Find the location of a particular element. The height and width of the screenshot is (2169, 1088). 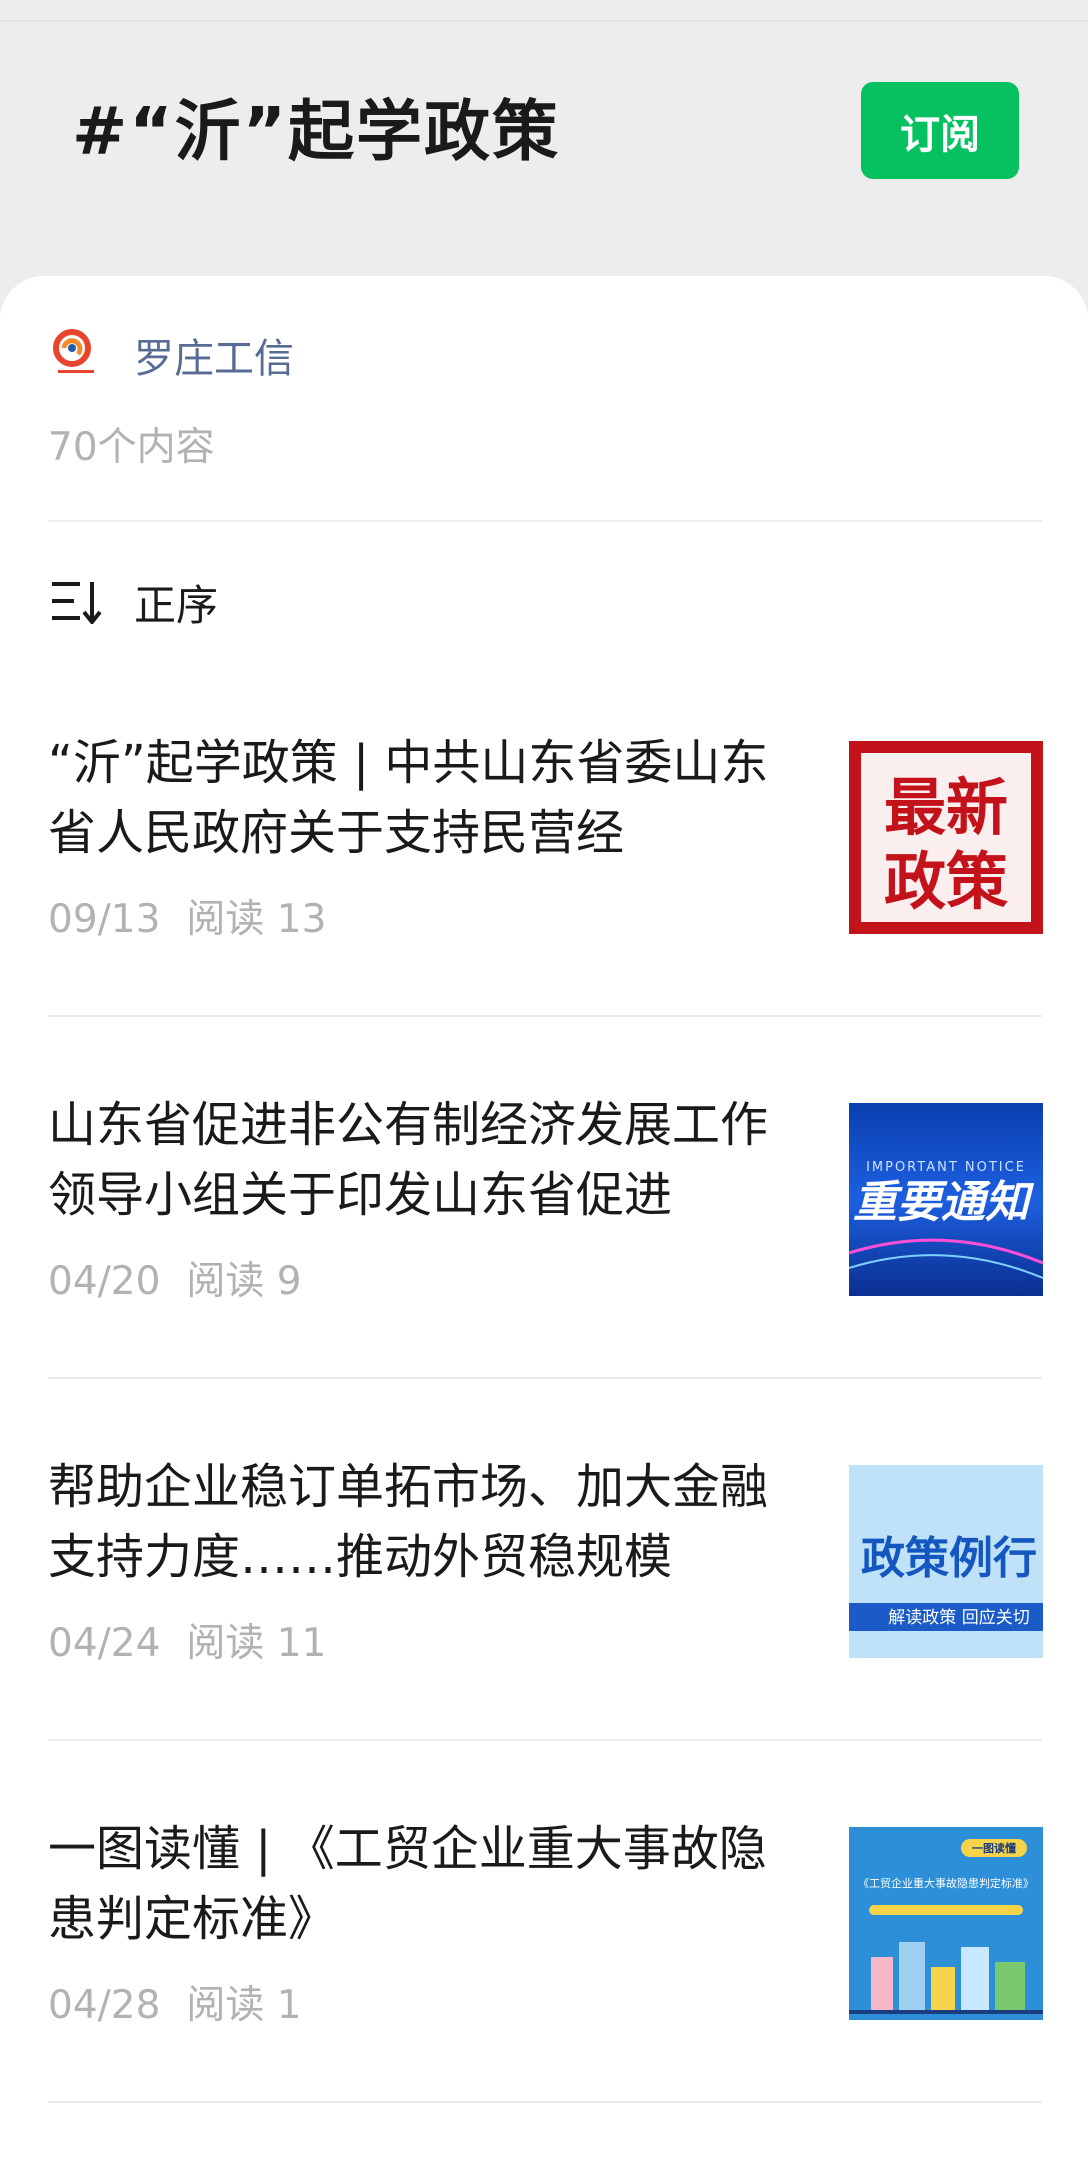

content-count: 70个内容 is located at coordinates (131, 447).